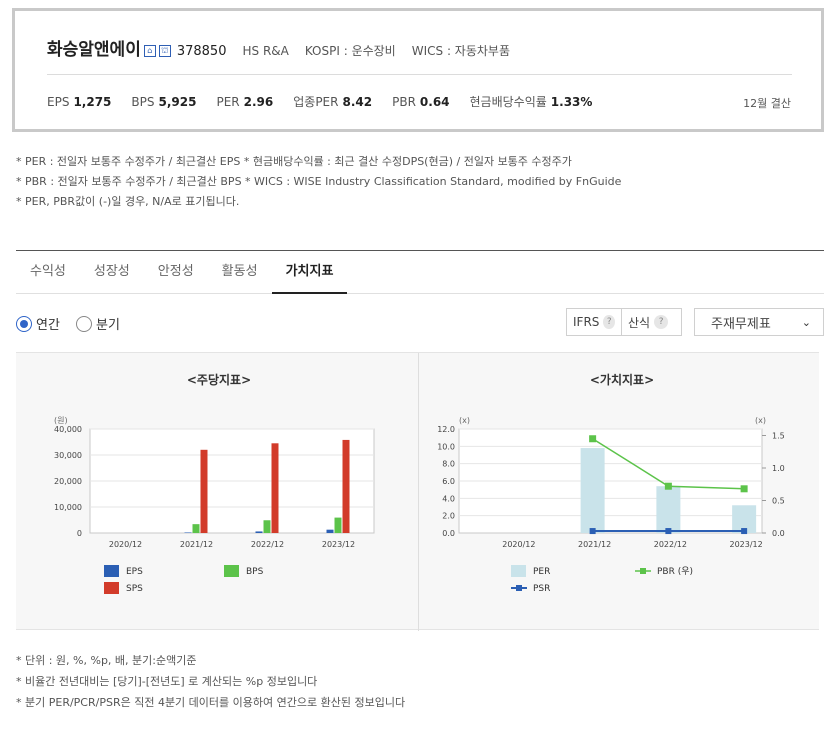 This screenshot has width=835, height=737. Describe the element at coordinates (112, 272) in the screenshot. I see `tab-growth: 성장성` at that location.